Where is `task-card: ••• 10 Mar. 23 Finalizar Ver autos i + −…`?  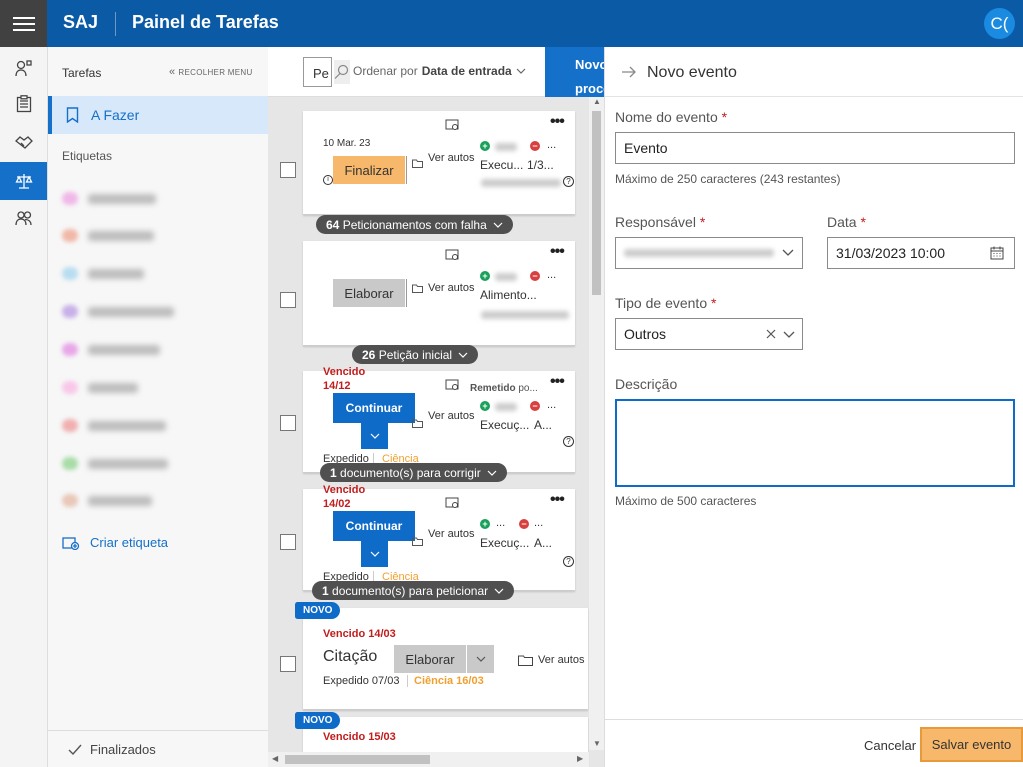 task-card: ••• 10 Mar. 23 Finalizar Ver autos i + −… is located at coordinates (439, 163).